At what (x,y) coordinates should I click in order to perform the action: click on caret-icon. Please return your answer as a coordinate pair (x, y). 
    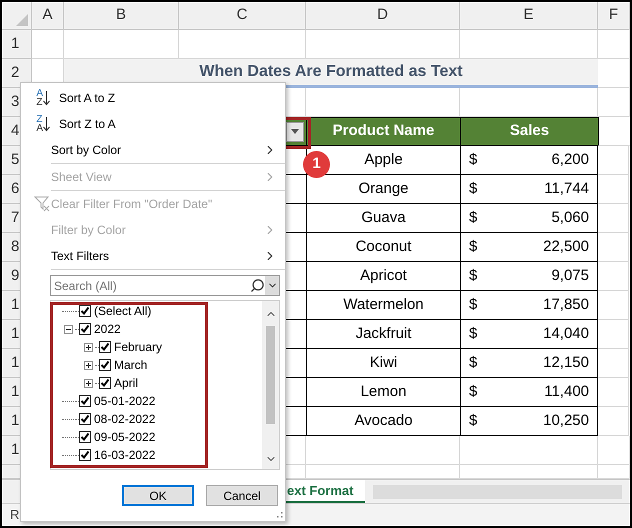
    Looking at the image, I should click on (295, 131).